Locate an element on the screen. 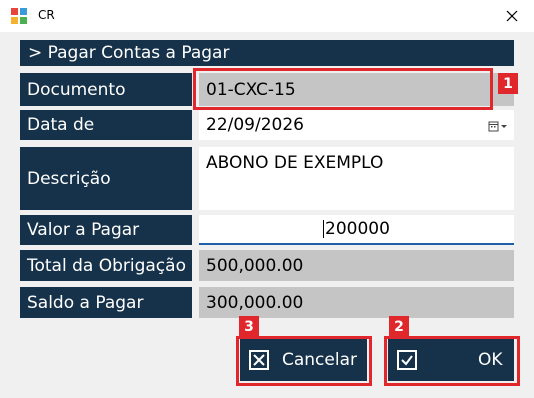 This screenshot has height=398, width=534. documento-label: Documento is located at coordinates (106, 89).